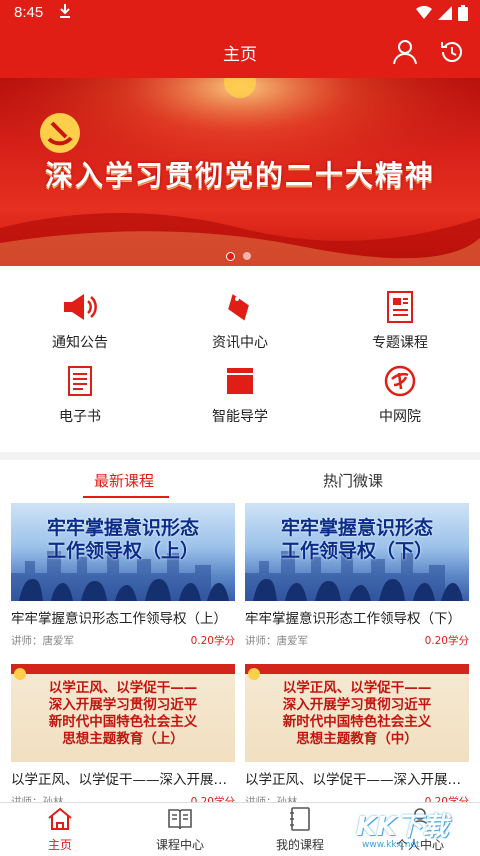  I want to click on carousel-indicator, so click(238, 256).